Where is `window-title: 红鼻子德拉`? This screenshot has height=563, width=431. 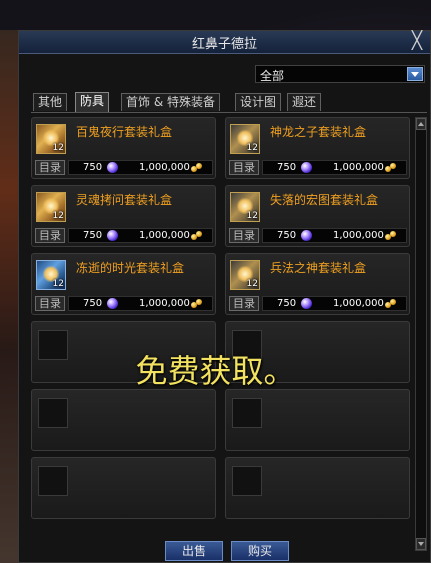 window-title: 红鼻子德拉 is located at coordinates (224, 44).